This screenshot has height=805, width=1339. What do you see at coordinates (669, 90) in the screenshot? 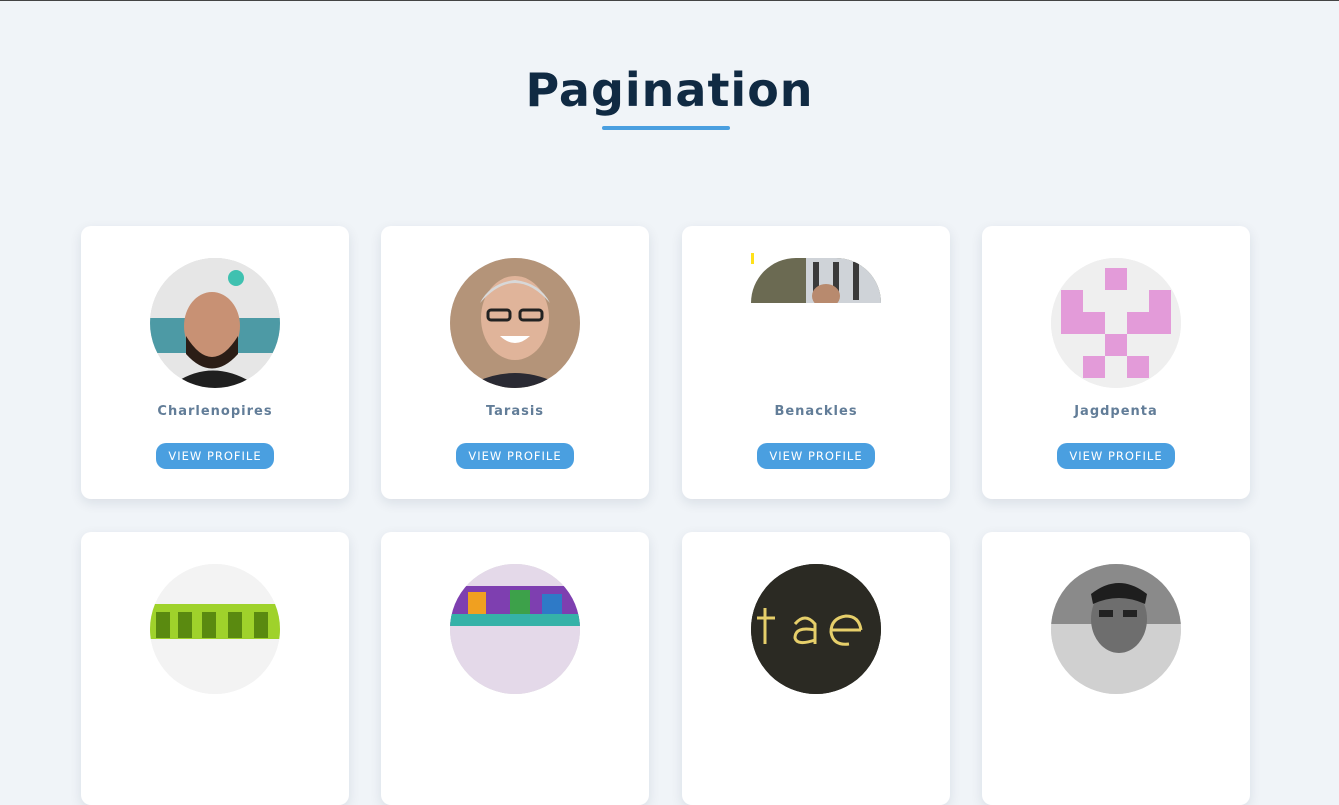
I see `page-title: Pagination` at bounding box center [669, 90].